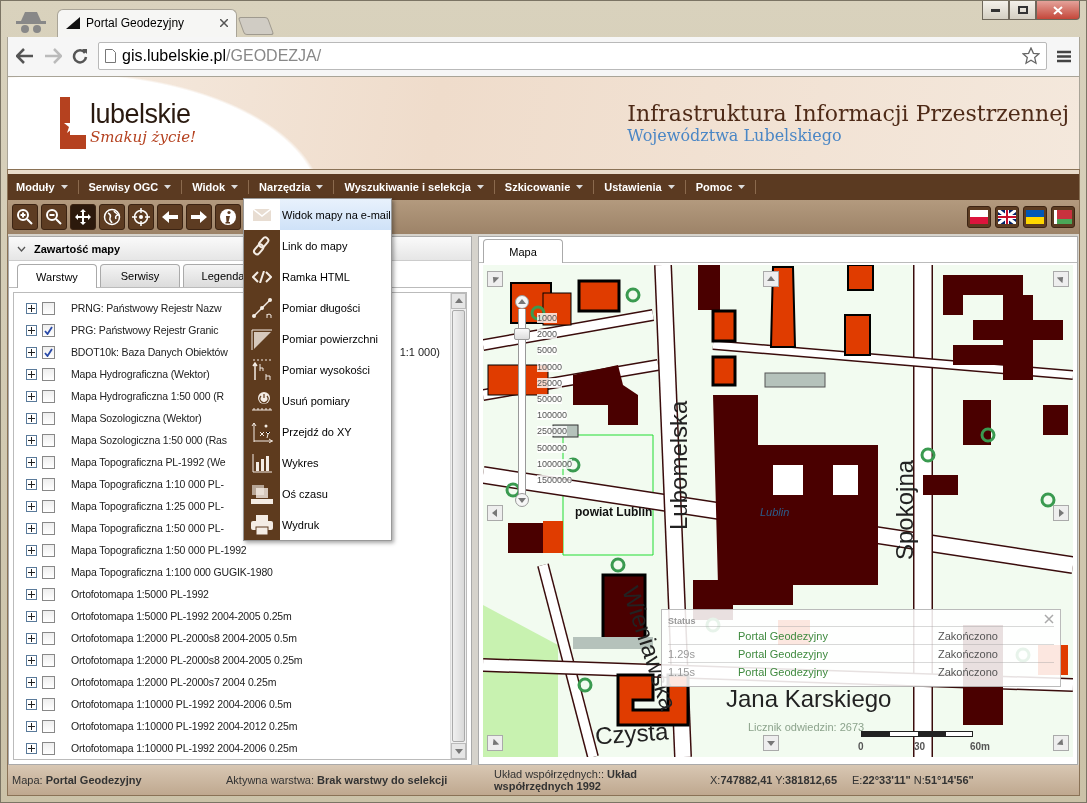 The height and width of the screenshot is (803, 1087). I want to click on layer-name: 1:1 000), so click(419, 352).